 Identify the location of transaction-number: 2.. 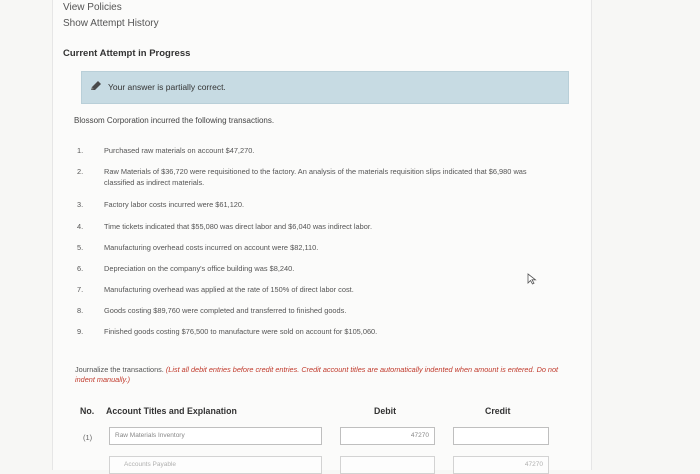
(80, 171).